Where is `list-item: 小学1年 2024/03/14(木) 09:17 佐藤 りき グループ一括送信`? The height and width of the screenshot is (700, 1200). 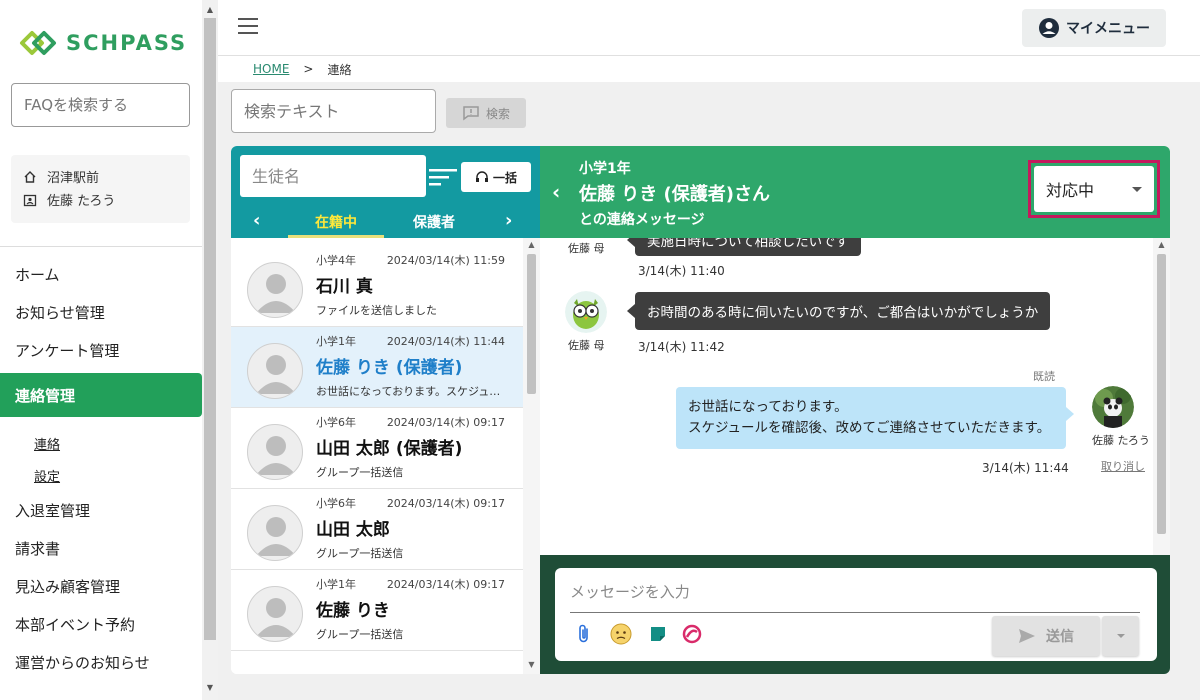
list-item: 小学1年 2024/03/14(木) 09:17 佐藤 りき グループ一括送信 is located at coordinates (377, 610).